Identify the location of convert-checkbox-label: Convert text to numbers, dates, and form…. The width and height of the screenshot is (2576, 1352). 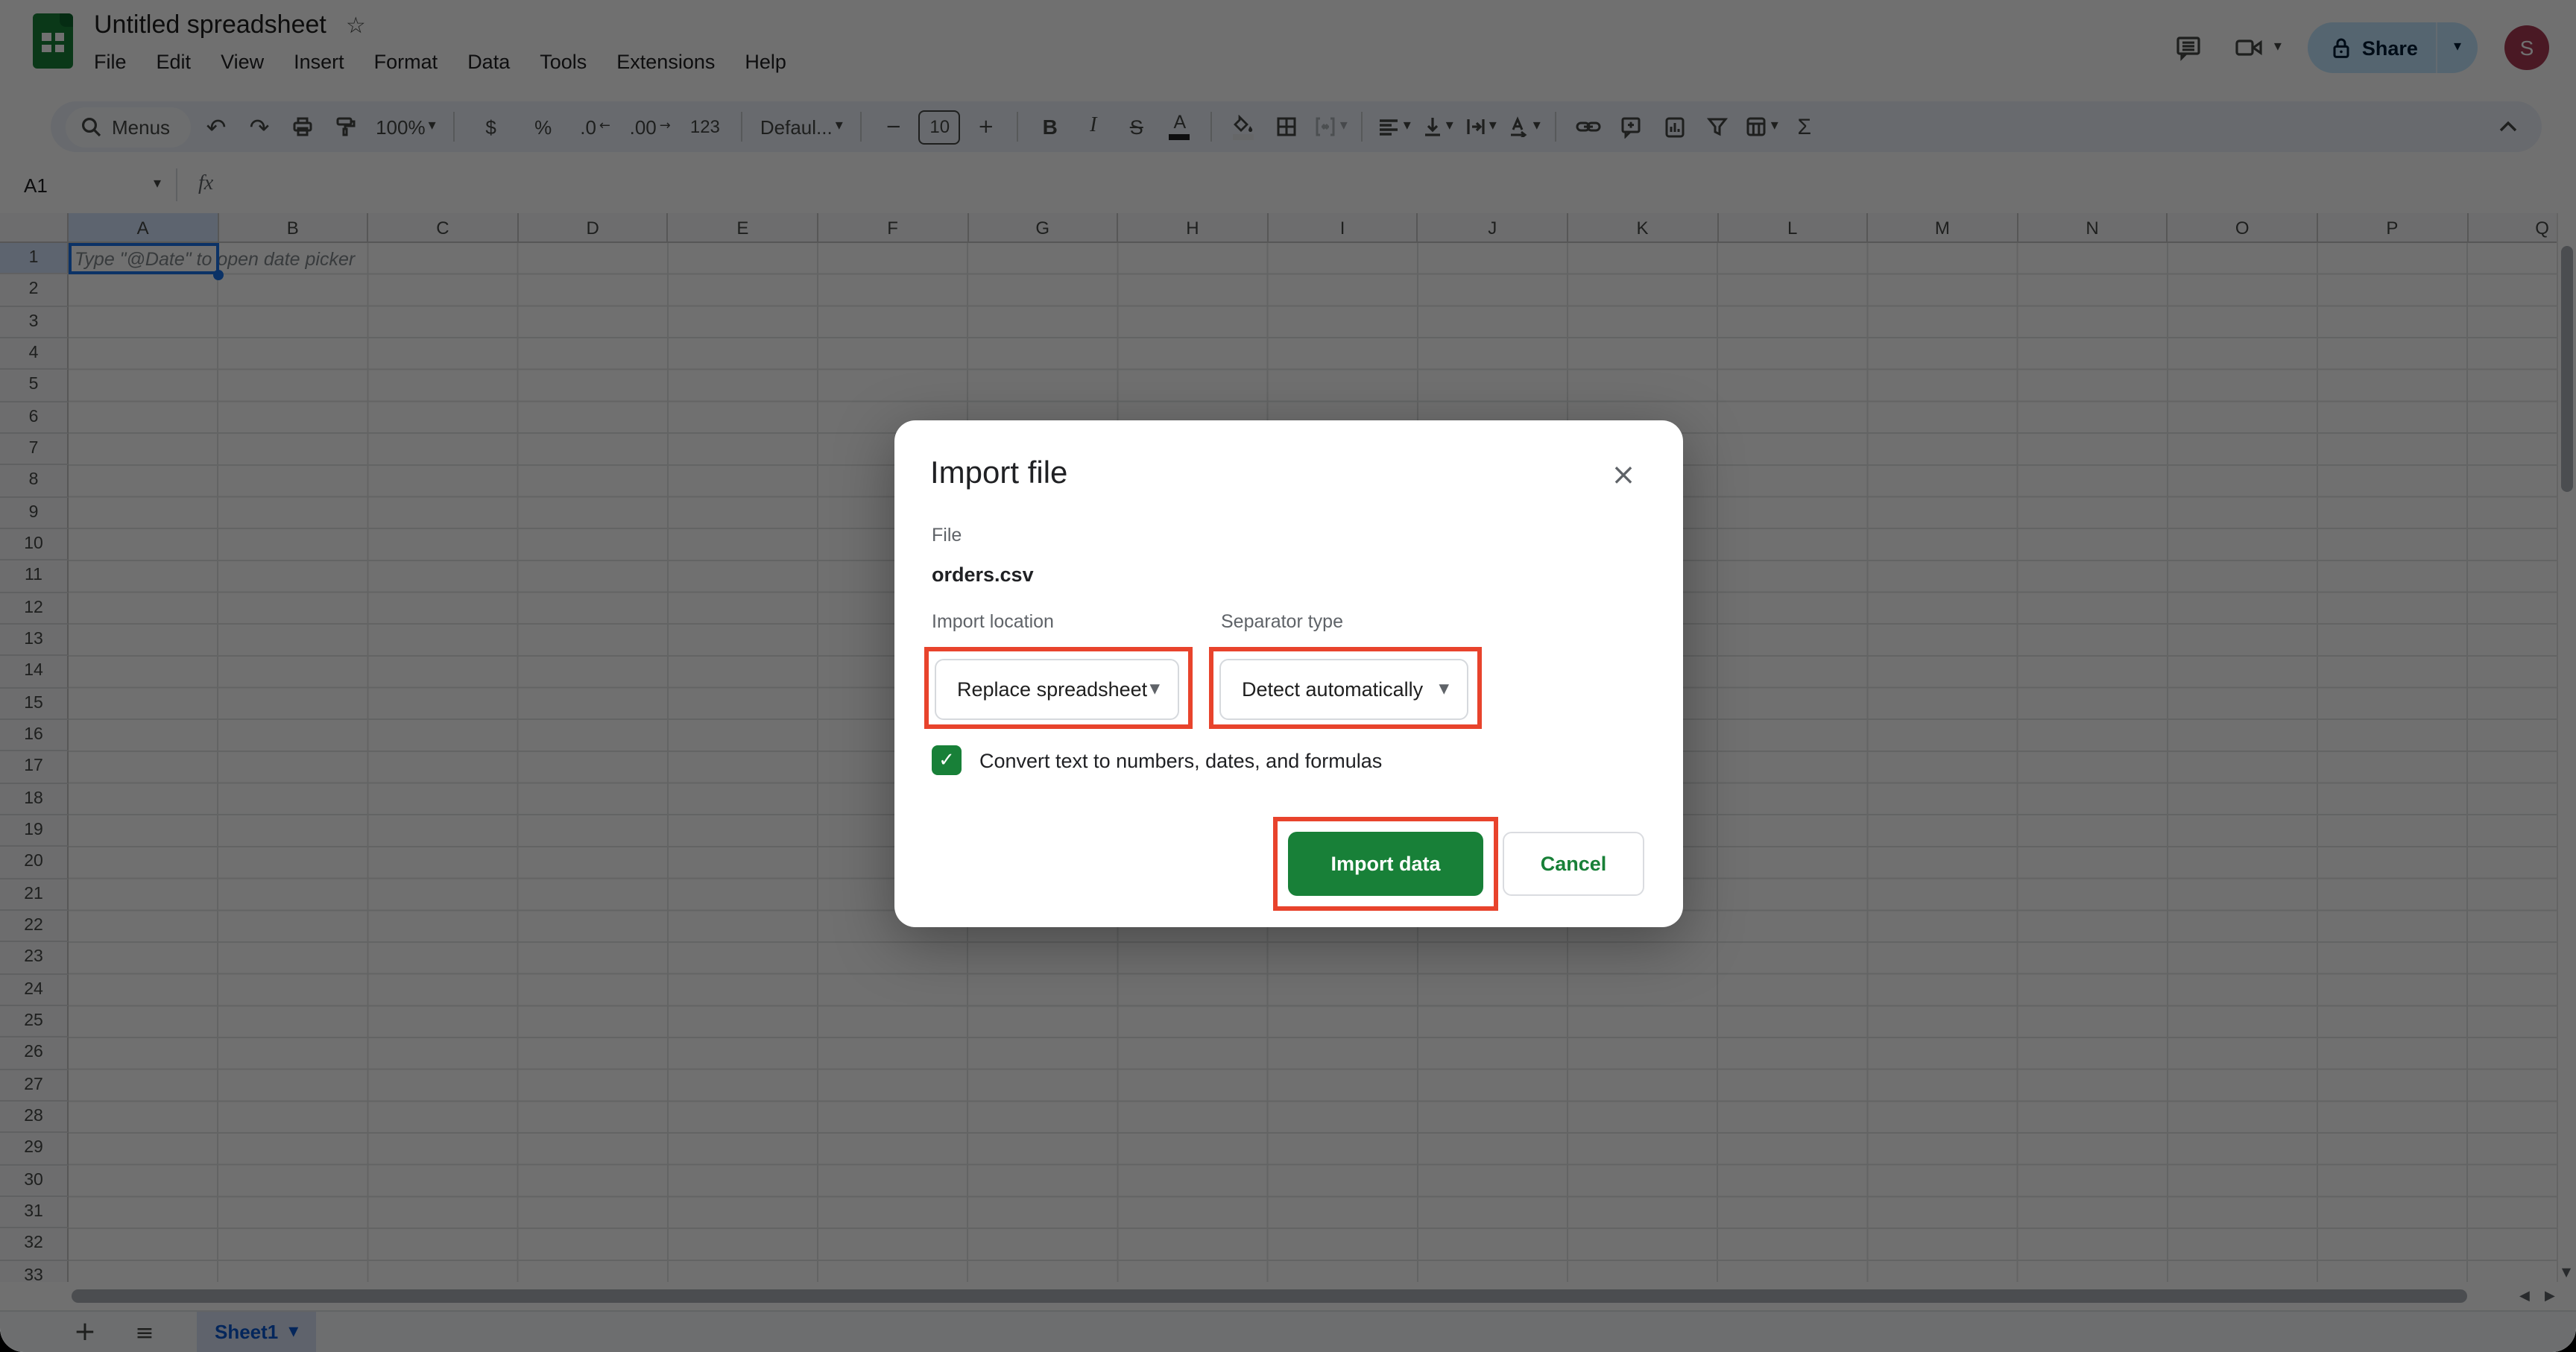
(1181, 760).